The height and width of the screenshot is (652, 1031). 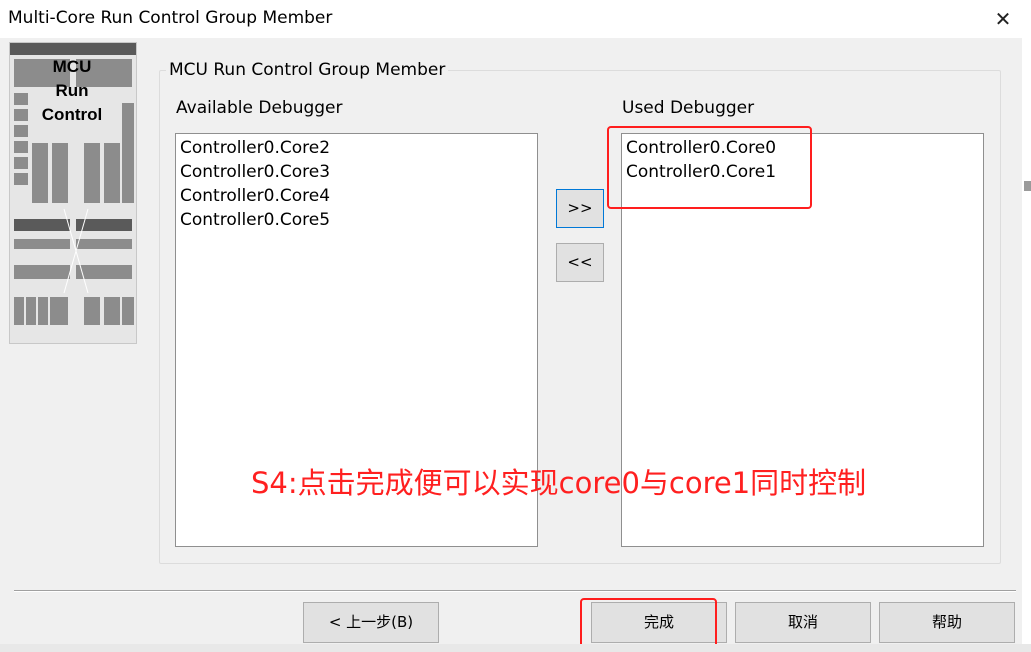 I want to click on mcu-diagram-image: MCU Run Control, so click(x=73, y=193).